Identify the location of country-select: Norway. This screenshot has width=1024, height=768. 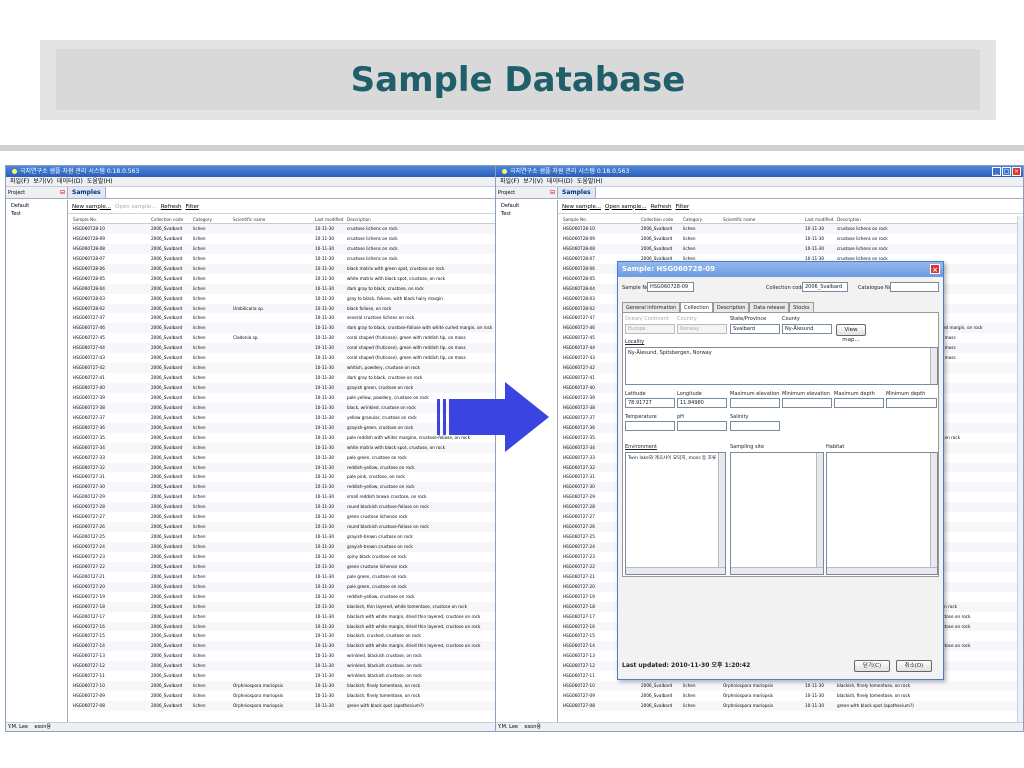
(702, 329).